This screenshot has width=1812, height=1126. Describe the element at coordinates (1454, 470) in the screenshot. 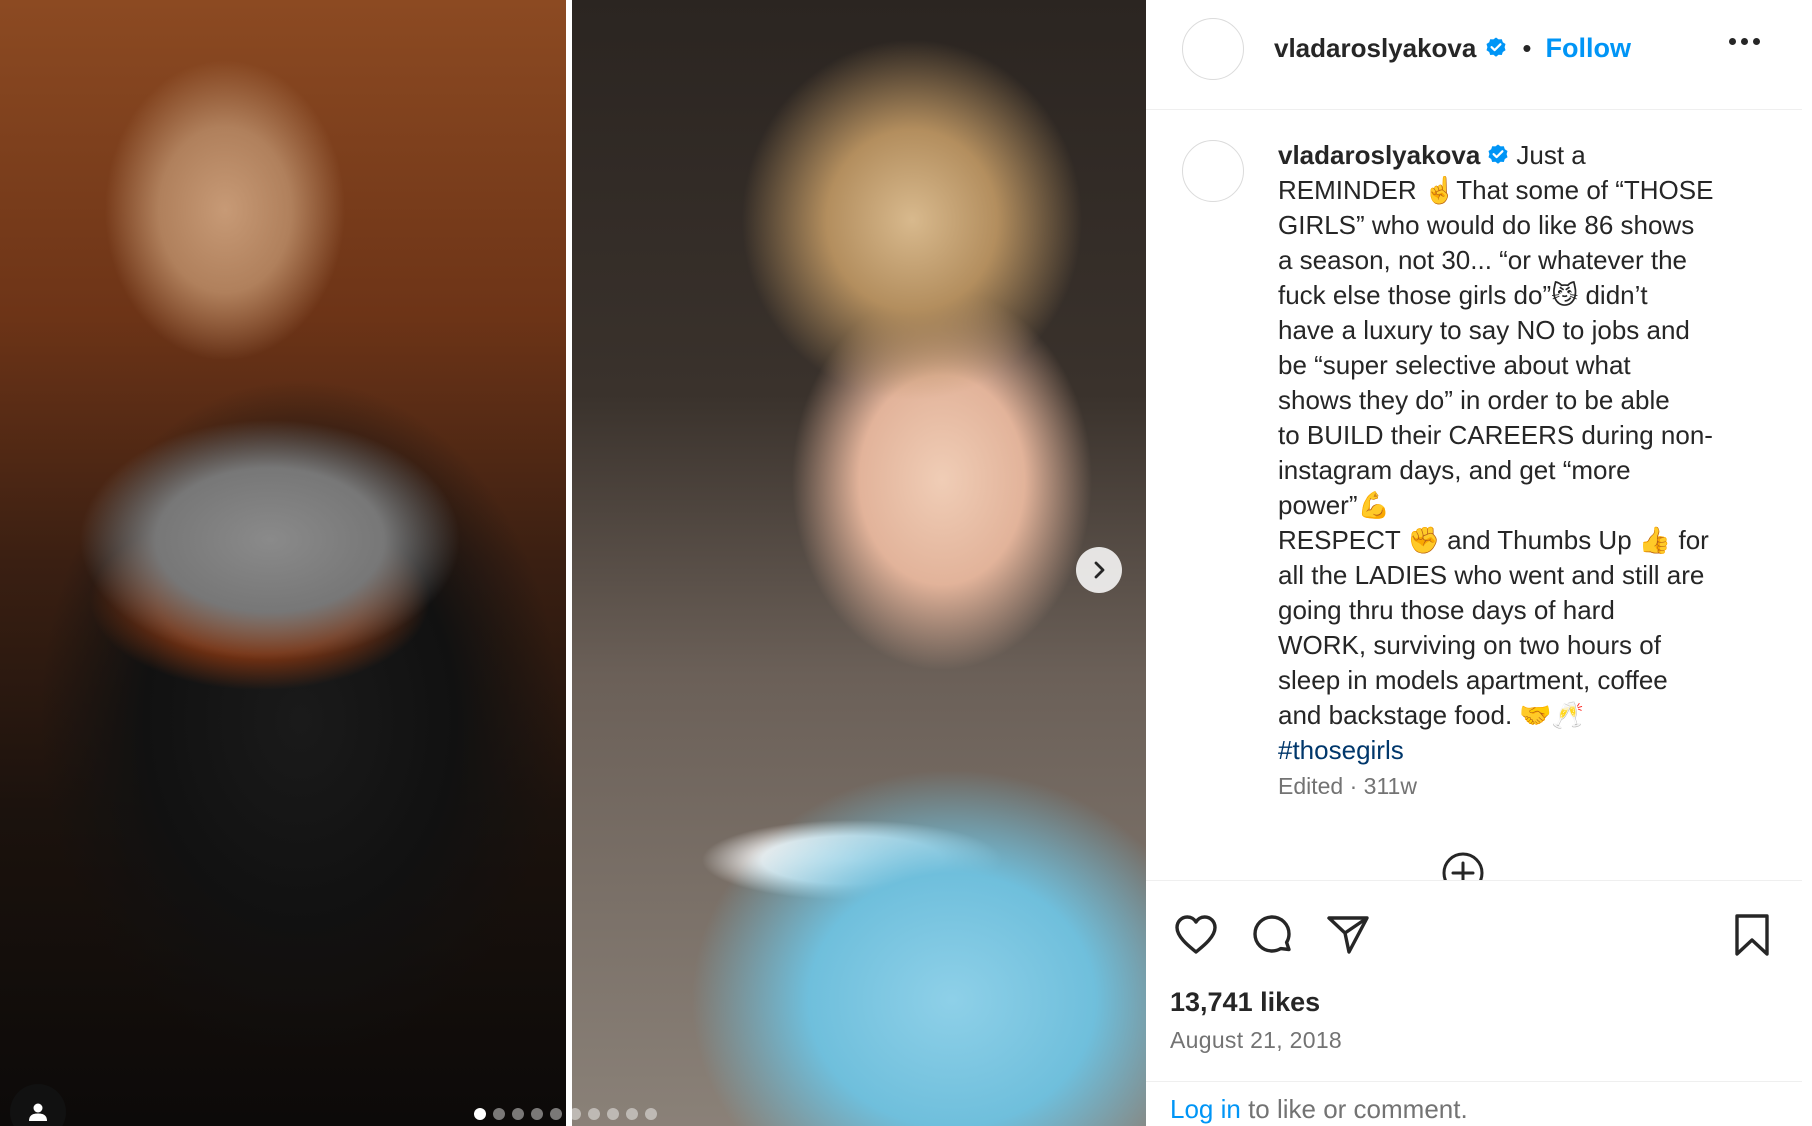

I see `caption-text-line: instagram days, and get “more` at that location.